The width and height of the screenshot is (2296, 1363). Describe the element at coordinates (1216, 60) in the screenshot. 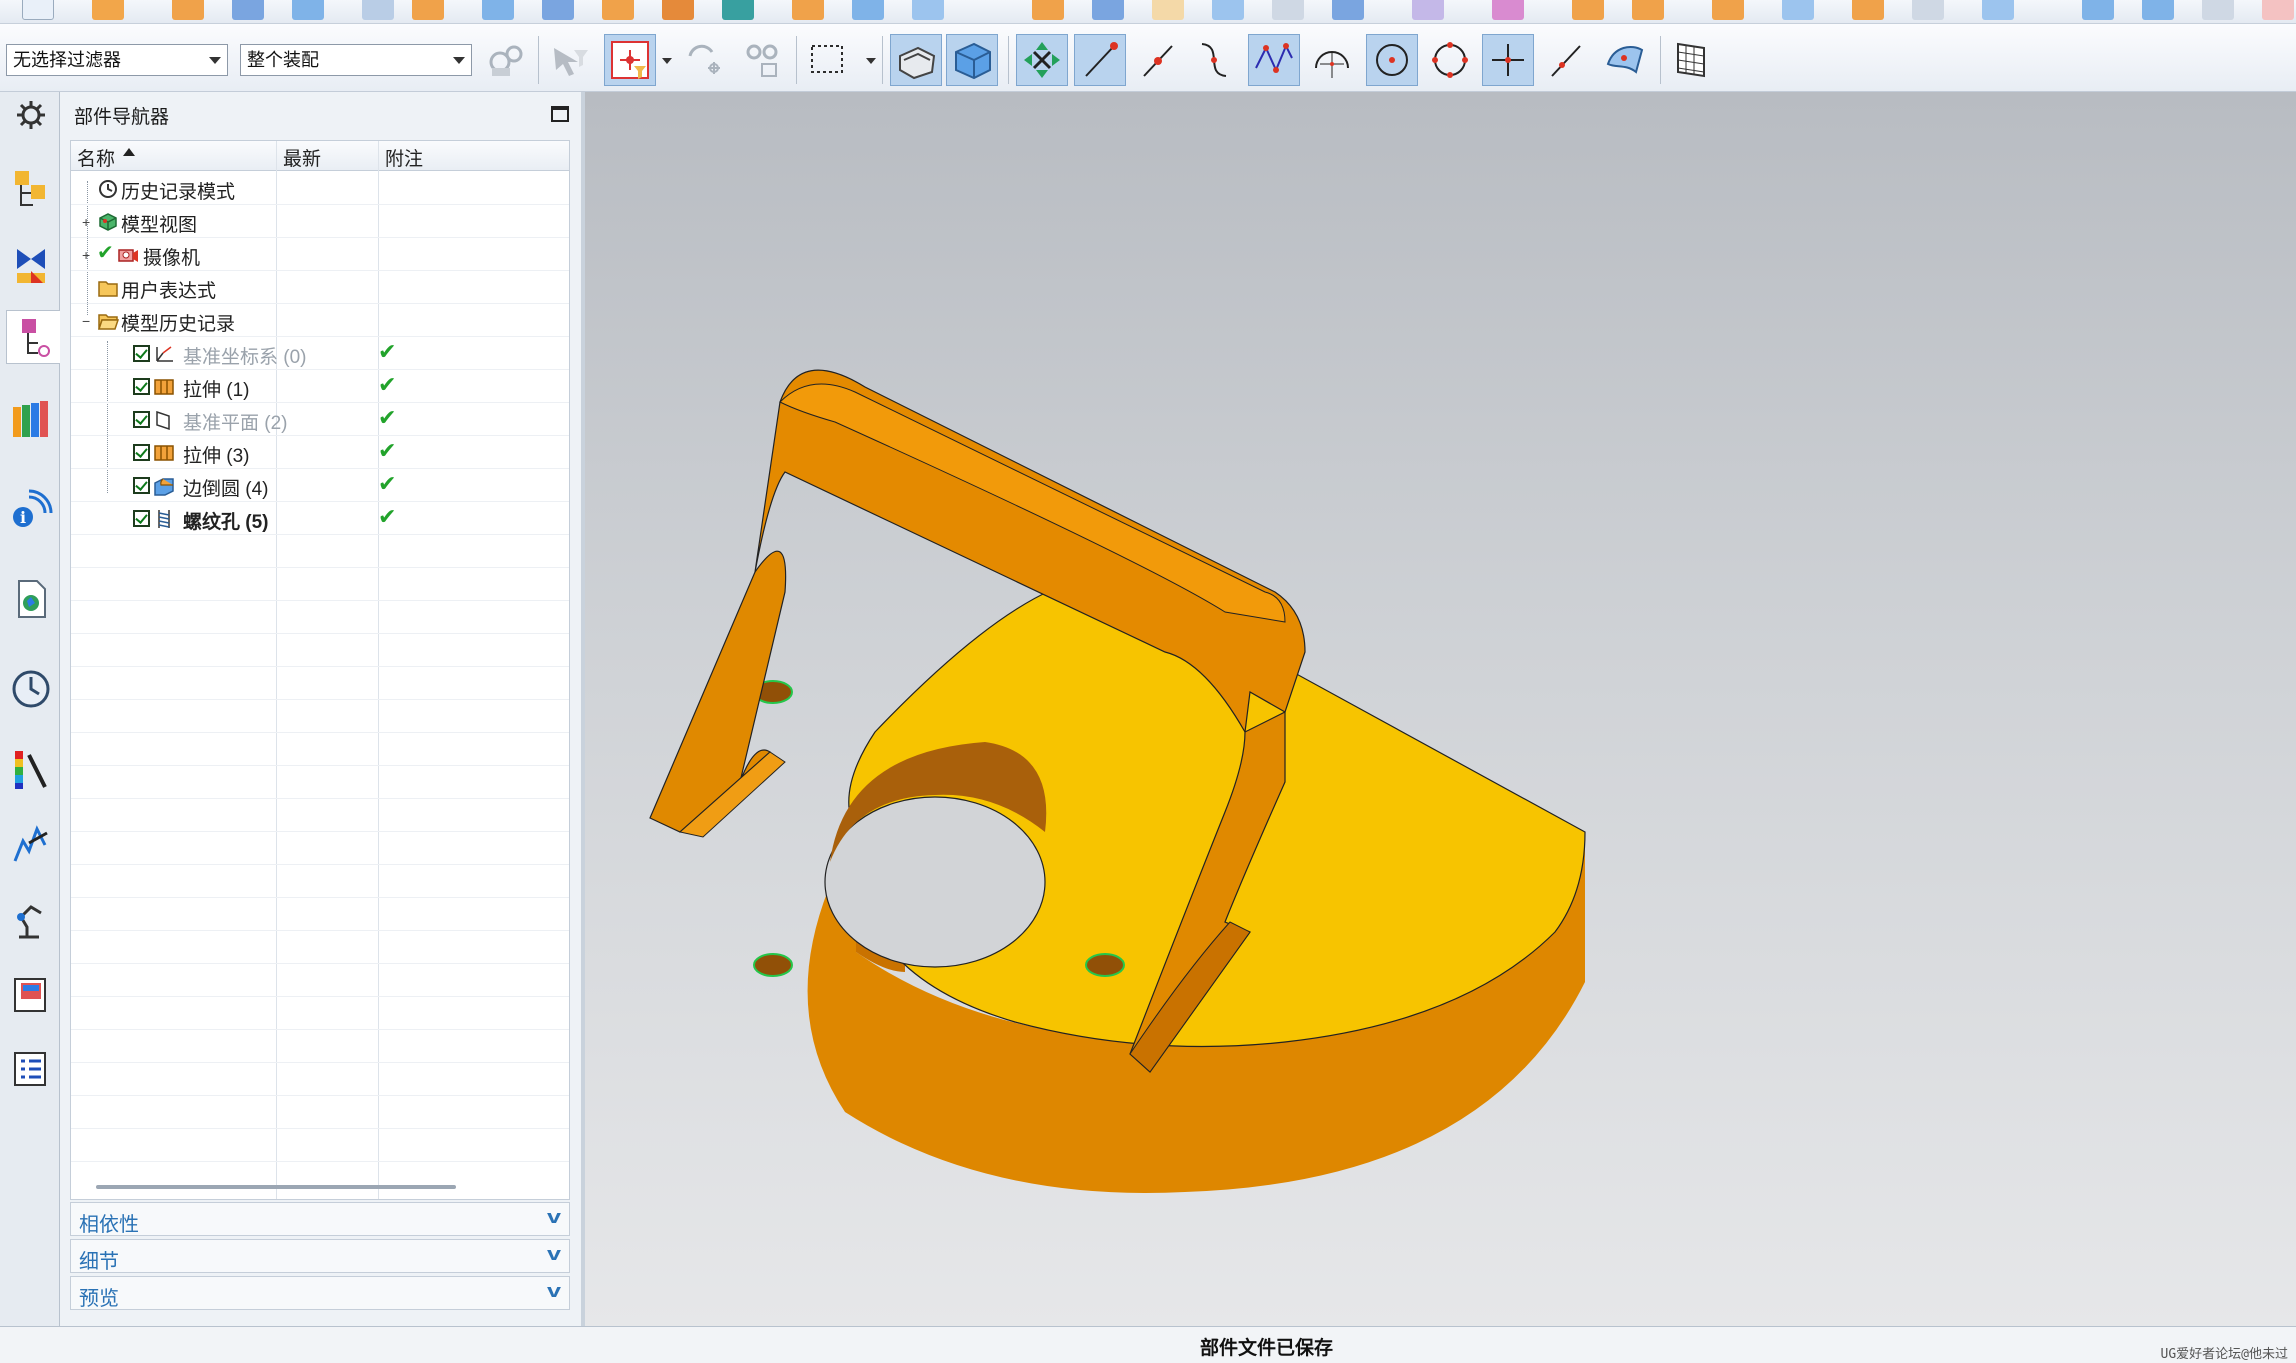

I see `snap-control-point-button` at that location.